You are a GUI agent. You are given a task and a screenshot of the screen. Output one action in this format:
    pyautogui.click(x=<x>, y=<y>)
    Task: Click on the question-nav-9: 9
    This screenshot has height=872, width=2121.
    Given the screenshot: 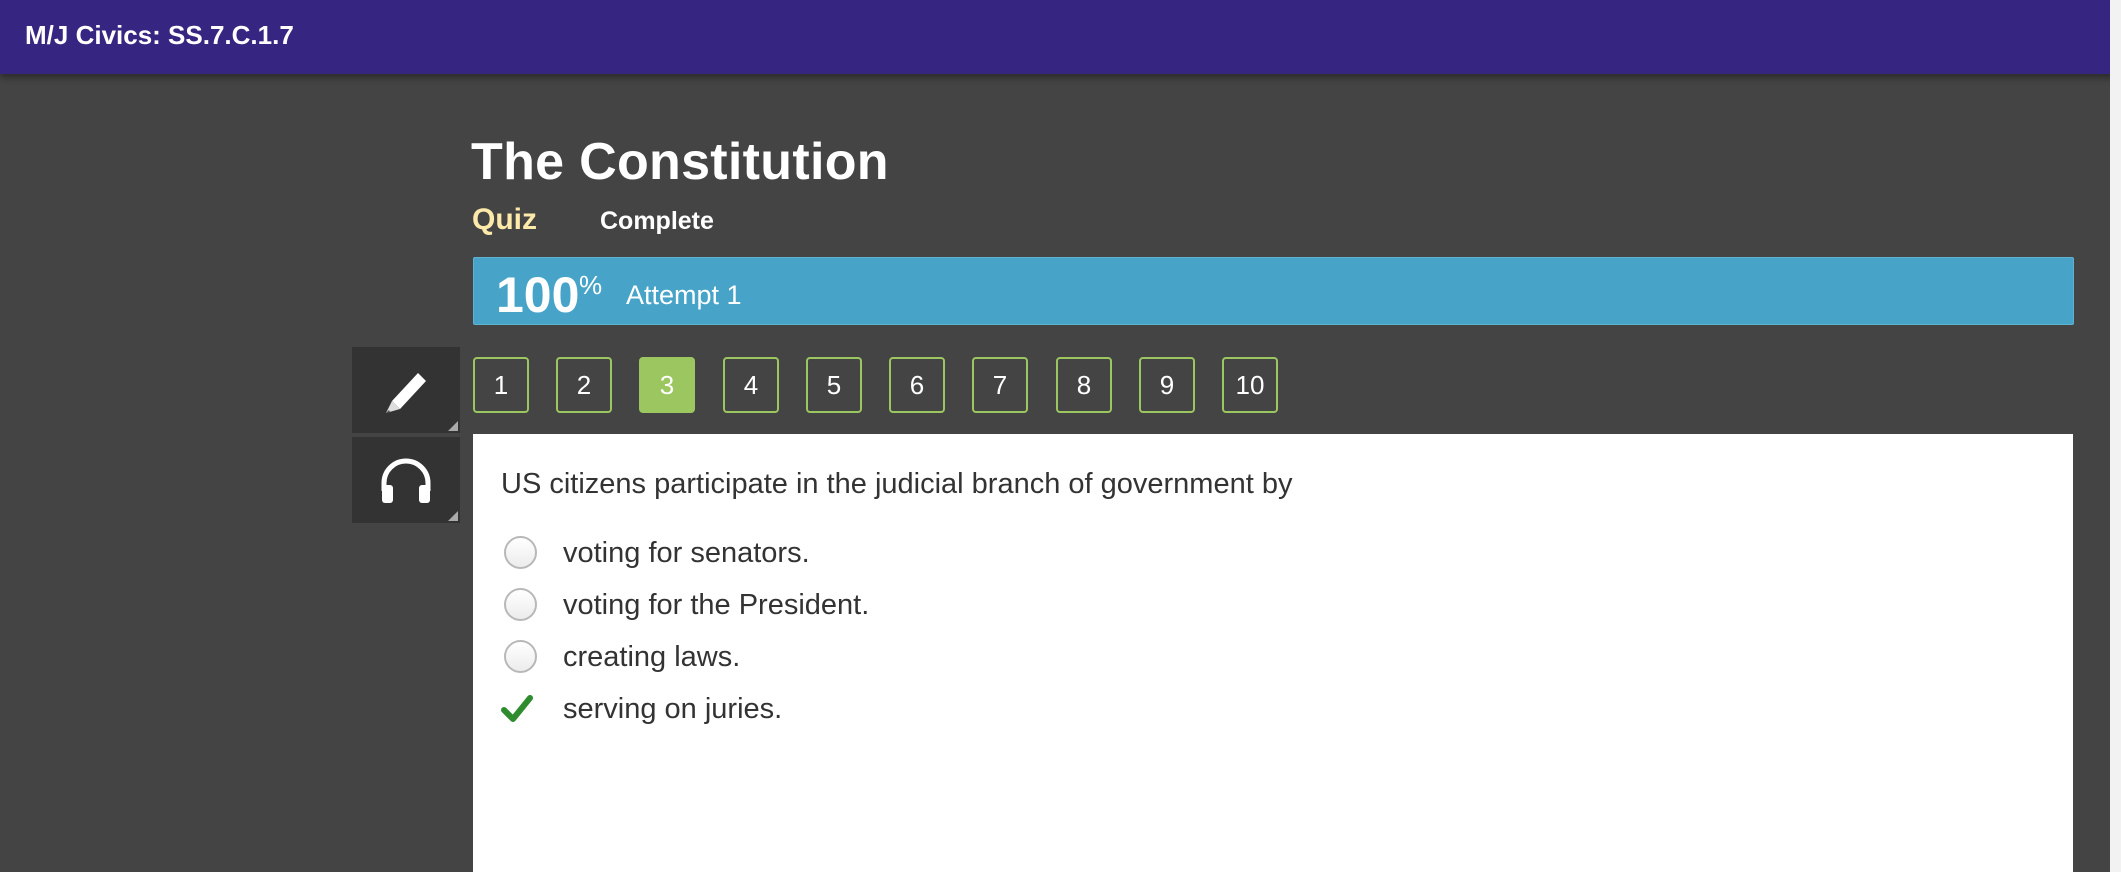 What is the action you would take?
    pyautogui.click(x=1167, y=385)
    